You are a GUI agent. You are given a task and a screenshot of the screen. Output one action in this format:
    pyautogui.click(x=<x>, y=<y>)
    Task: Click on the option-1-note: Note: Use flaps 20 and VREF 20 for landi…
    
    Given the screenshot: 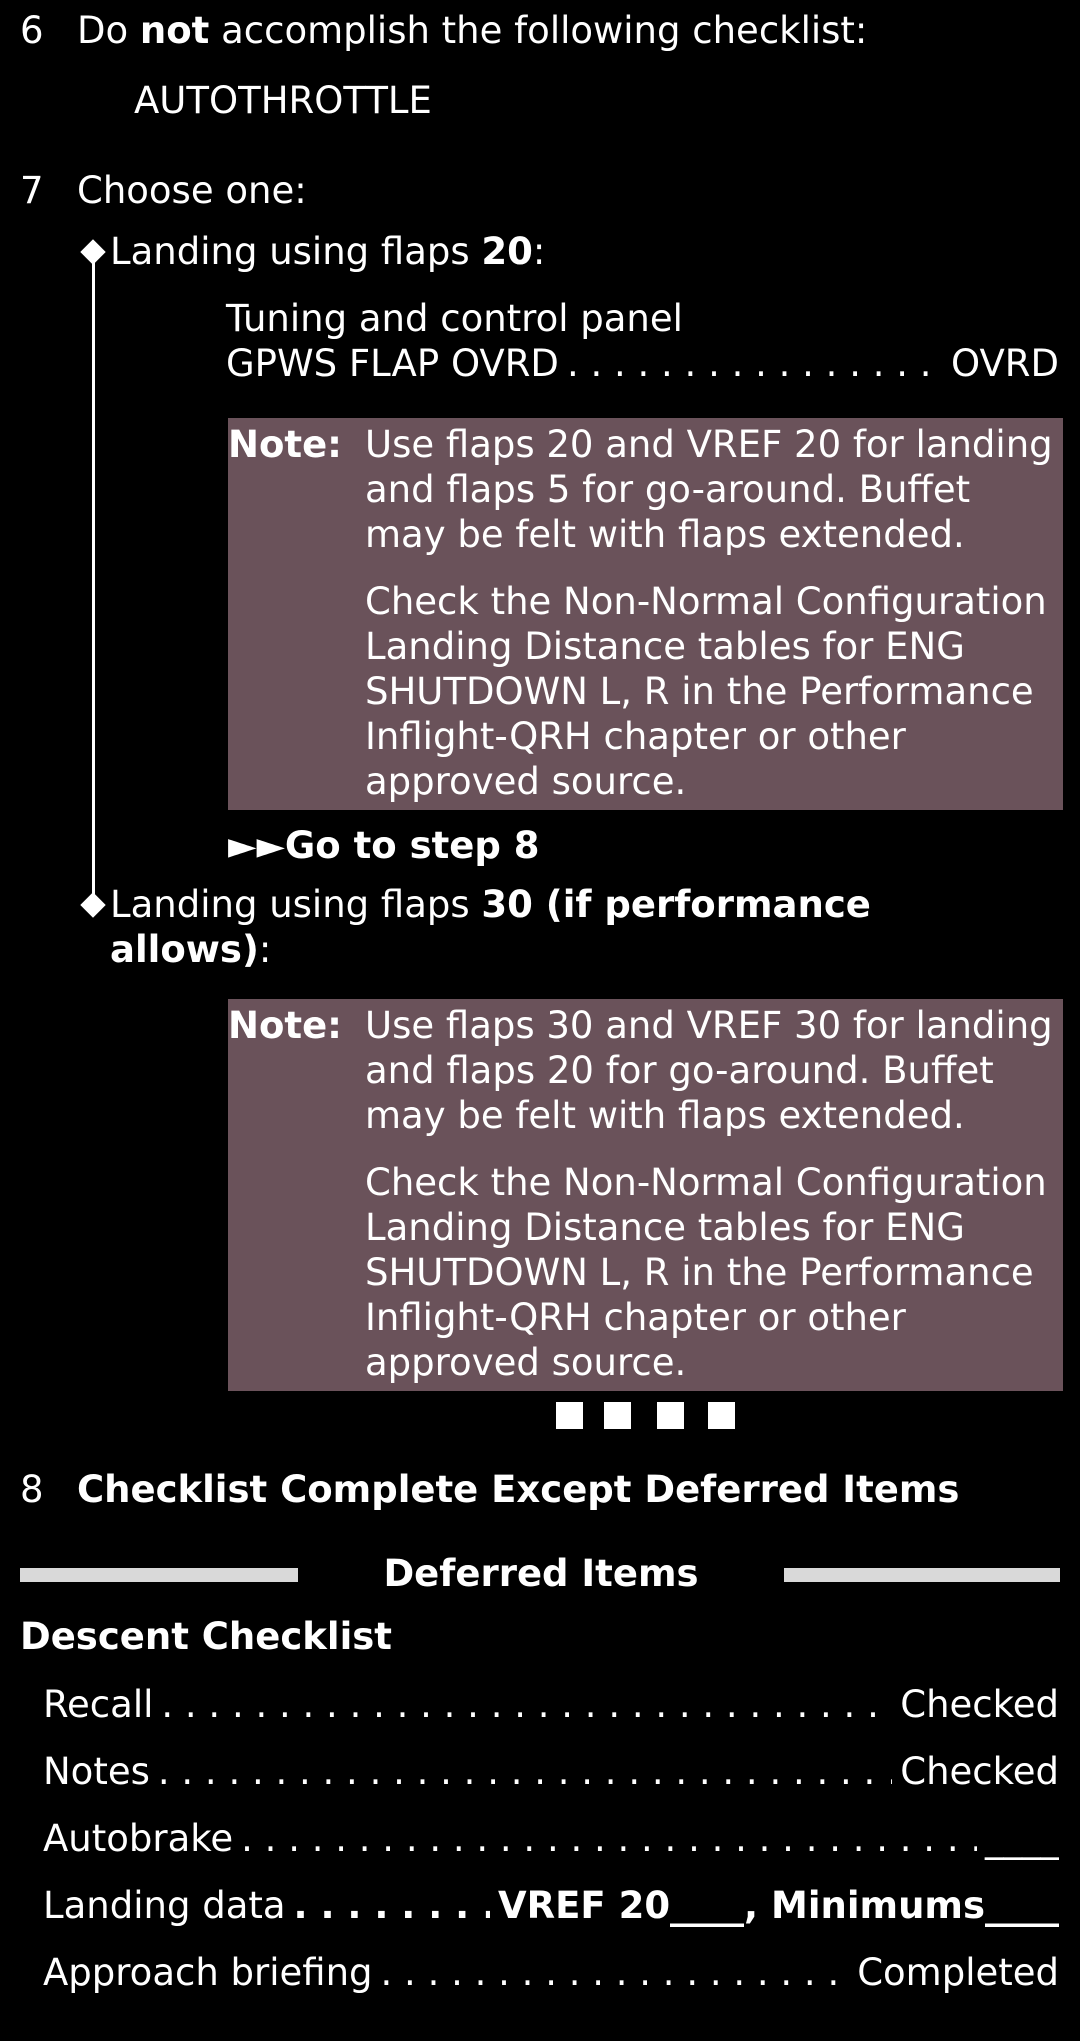 What is the action you would take?
    pyautogui.click(x=645, y=614)
    